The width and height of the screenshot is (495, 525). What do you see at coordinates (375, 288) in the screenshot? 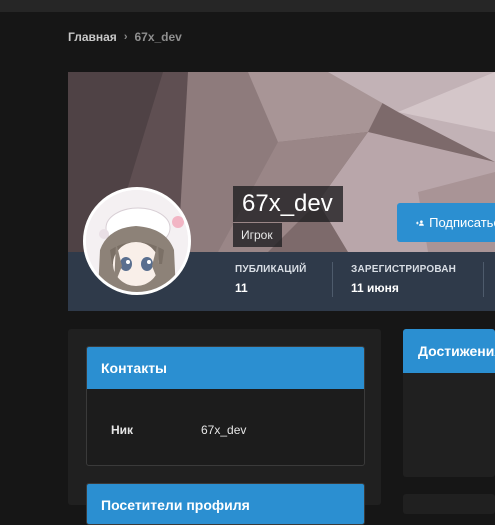
I see `stat-registered-value: 11 июня` at bounding box center [375, 288].